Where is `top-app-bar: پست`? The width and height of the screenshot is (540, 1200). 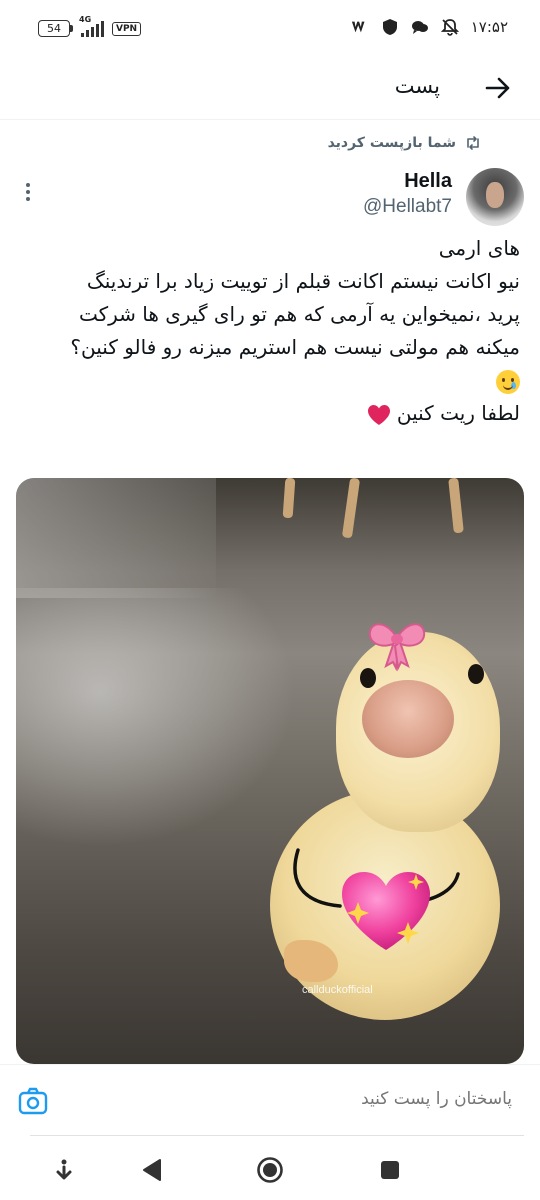
top-app-bar: پست is located at coordinates (270, 90).